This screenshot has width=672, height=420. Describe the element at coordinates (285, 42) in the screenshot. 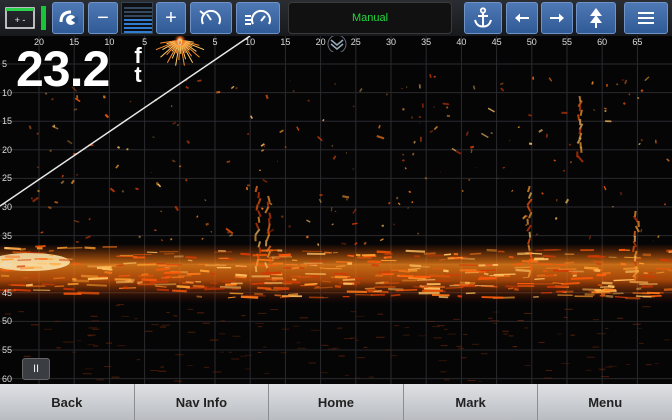

I see `x-tick-label: 15` at that location.